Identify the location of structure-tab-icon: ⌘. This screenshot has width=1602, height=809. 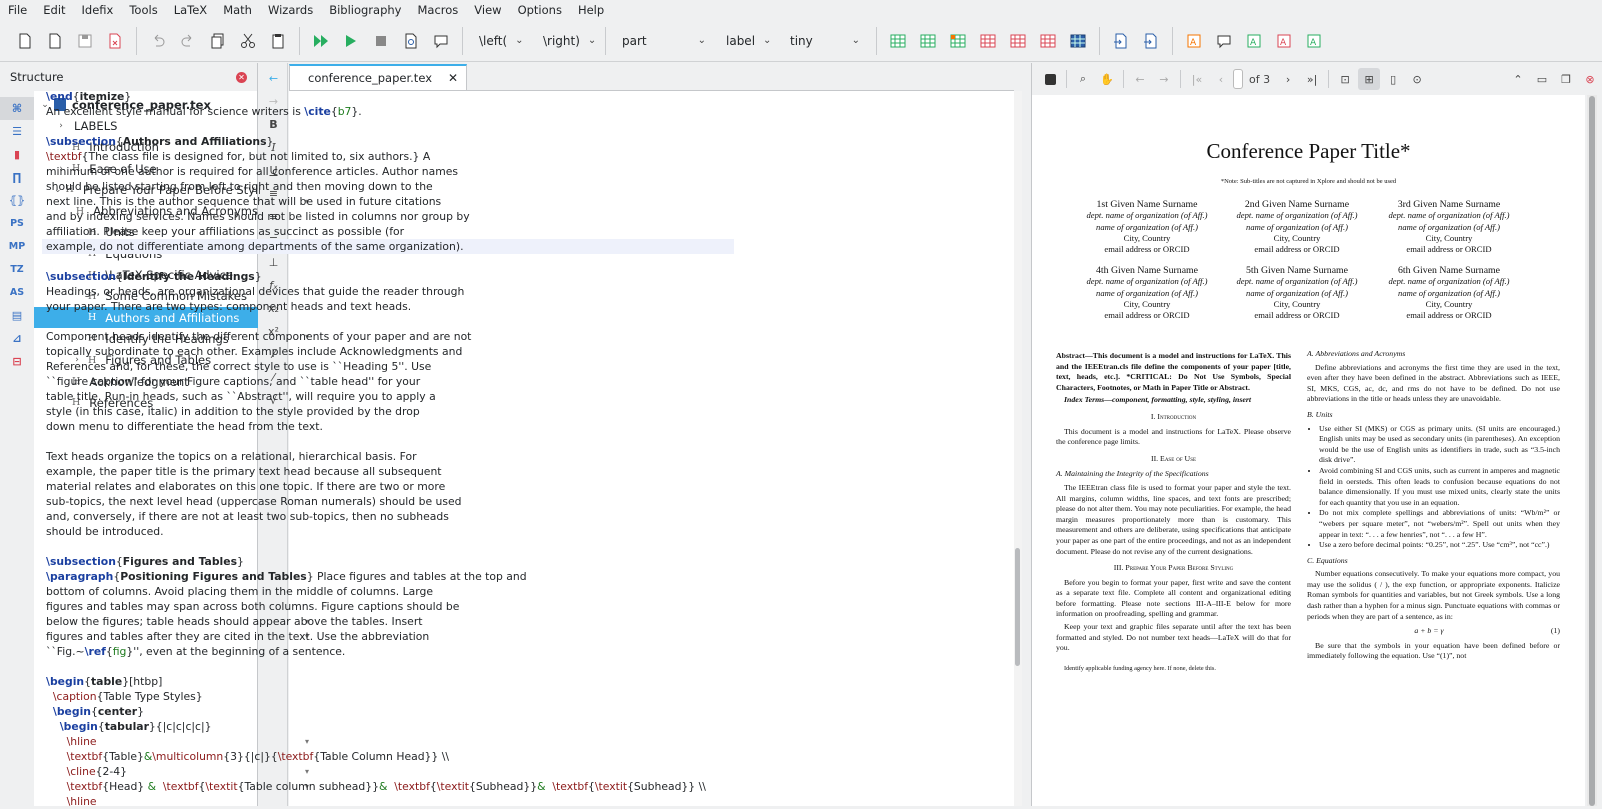
(17, 108).